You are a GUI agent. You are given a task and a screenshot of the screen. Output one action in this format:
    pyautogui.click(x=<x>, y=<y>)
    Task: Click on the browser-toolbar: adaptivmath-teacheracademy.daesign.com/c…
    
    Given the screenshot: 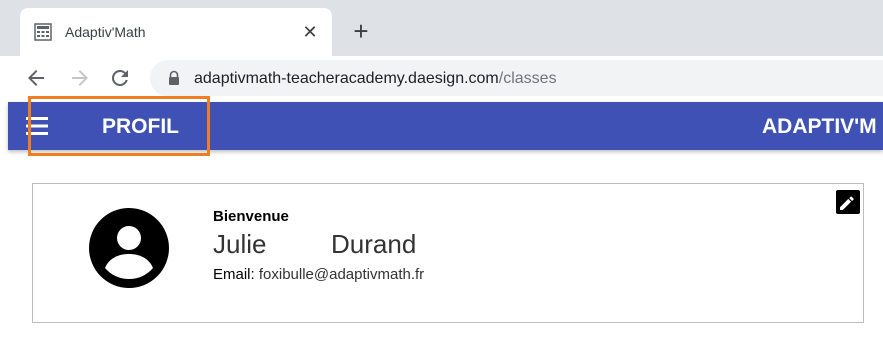 What is the action you would take?
    pyautogui.click(x=441, y=78)
    